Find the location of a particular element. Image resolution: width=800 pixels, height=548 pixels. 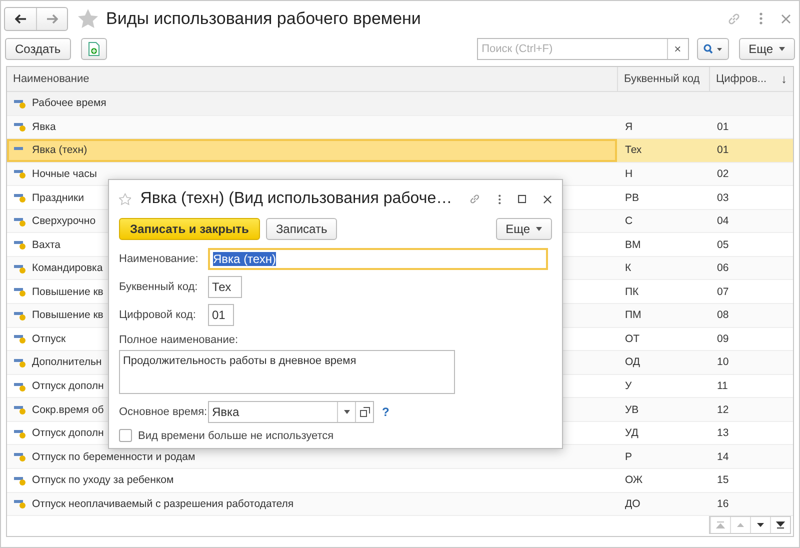

sort-indicator: ↓ is located at coordinates (784, 79).